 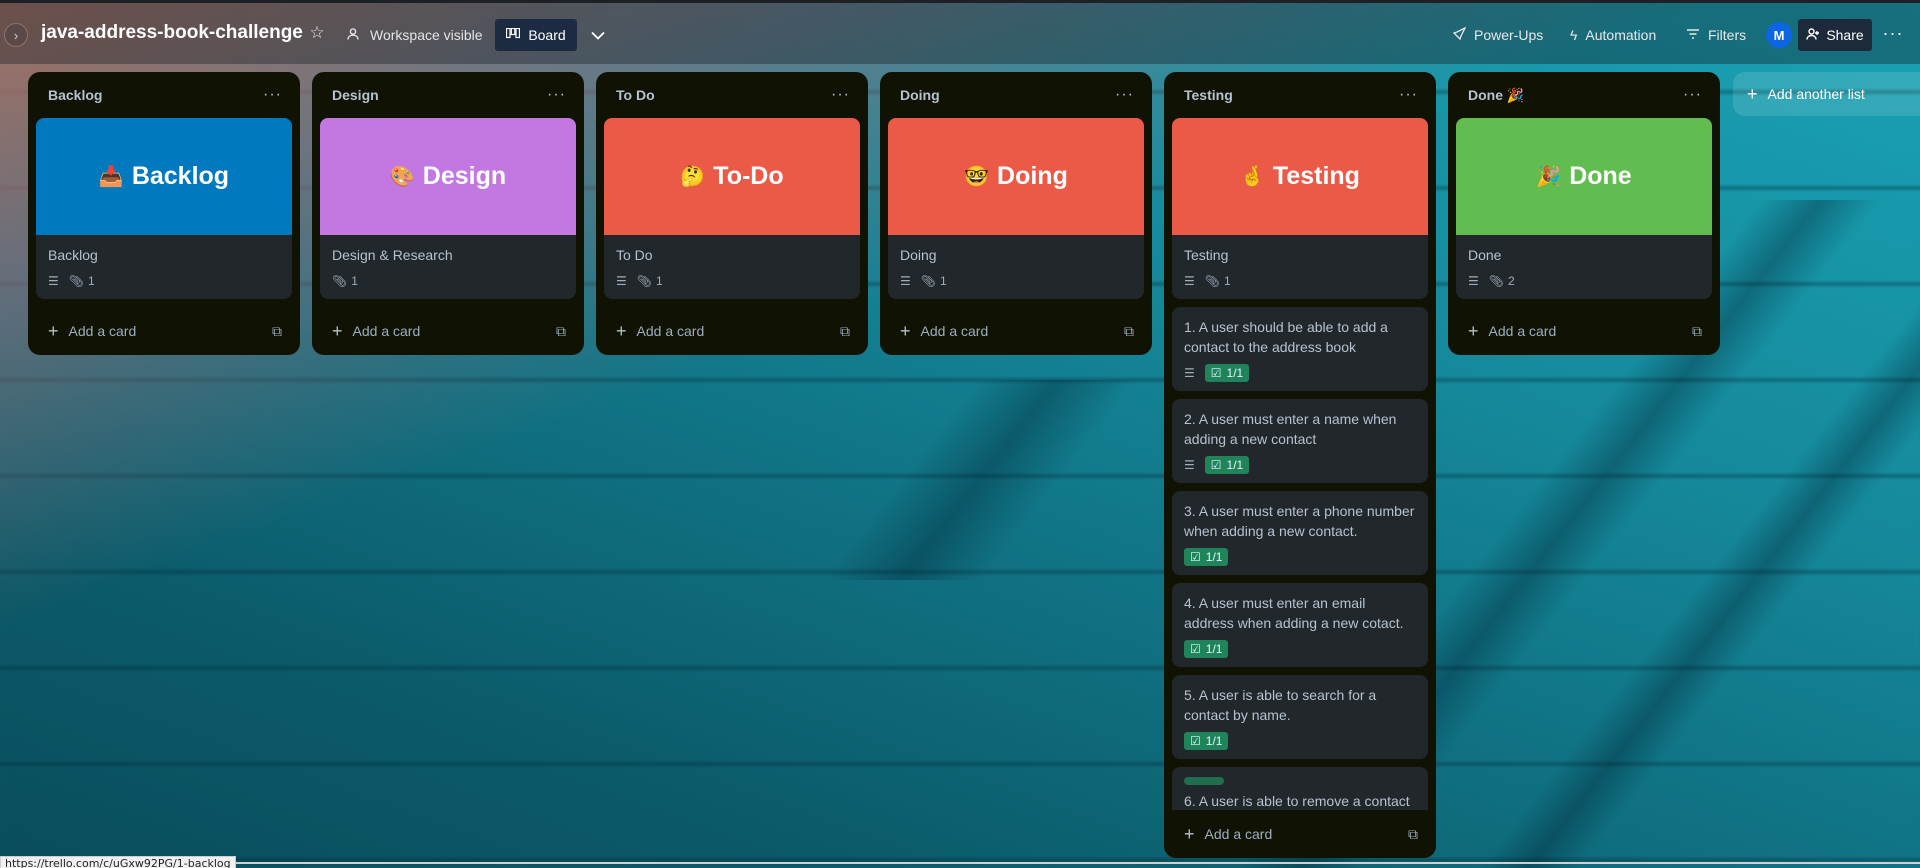 What do you see at coordinates (1845, 35) in the screenshot?
I see `share-label: Share` at bounding box center [1845, 35].